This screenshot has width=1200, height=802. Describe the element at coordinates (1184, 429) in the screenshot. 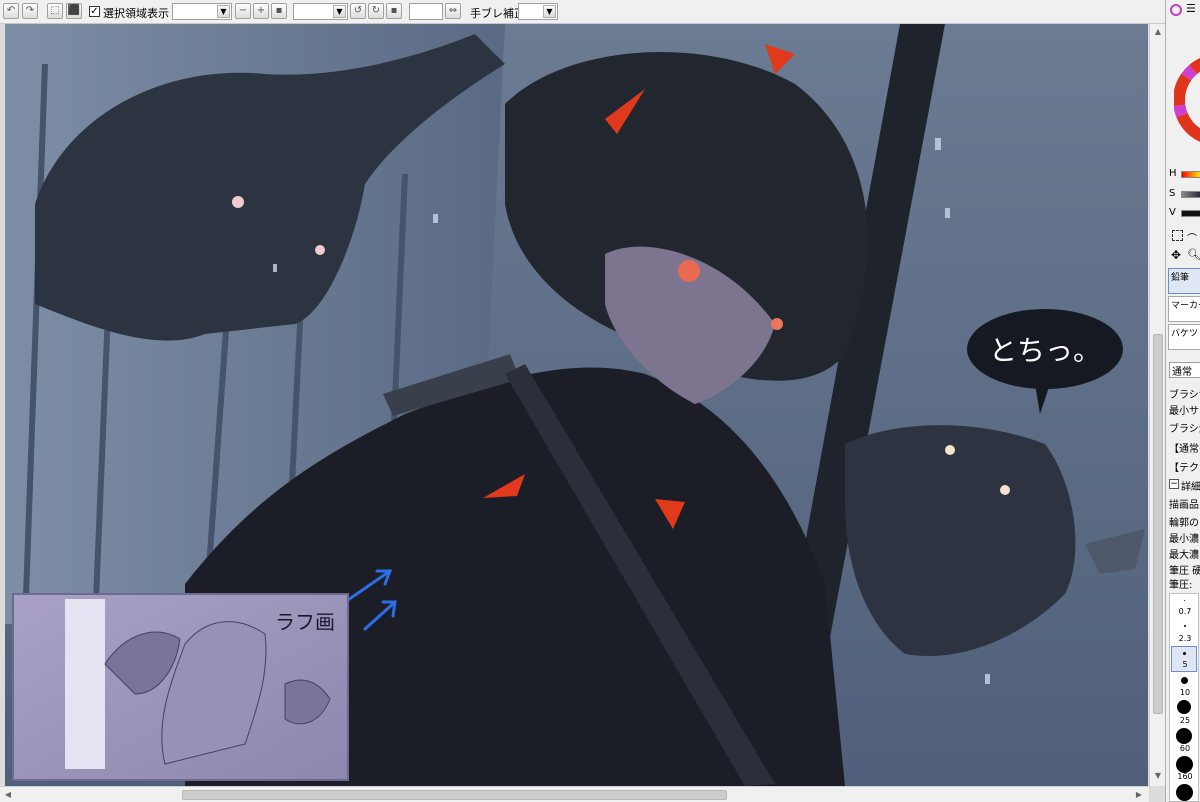

I see `brush-density-label: ブラシ濃` at that location.